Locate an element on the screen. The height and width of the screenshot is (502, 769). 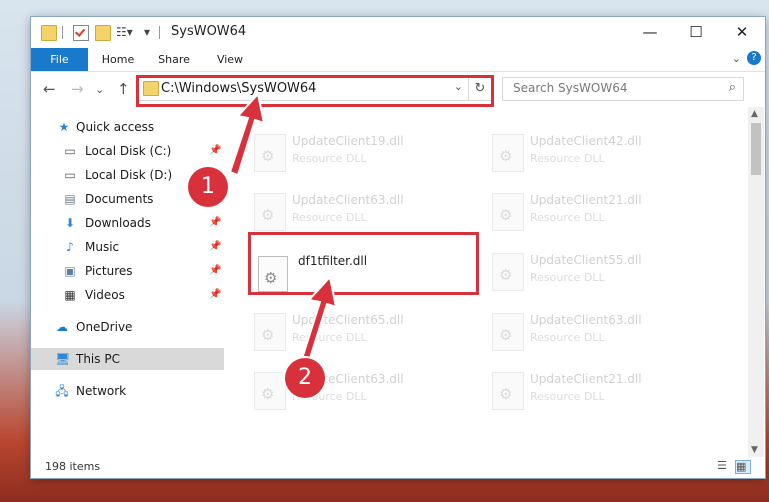
list-item: UpdateClient65.dll Resource DLL is located at coordinates (344, 333).